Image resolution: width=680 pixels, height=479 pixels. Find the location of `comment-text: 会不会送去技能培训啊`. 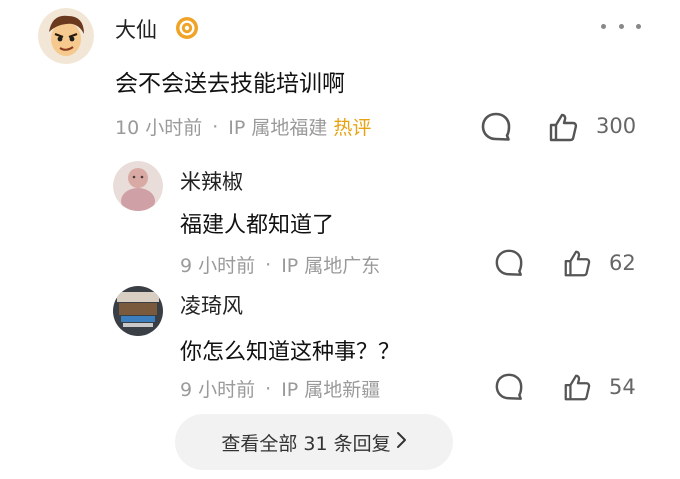

comment-text: 会不会送去技能培训啊 is located at coordinates (230, 84).